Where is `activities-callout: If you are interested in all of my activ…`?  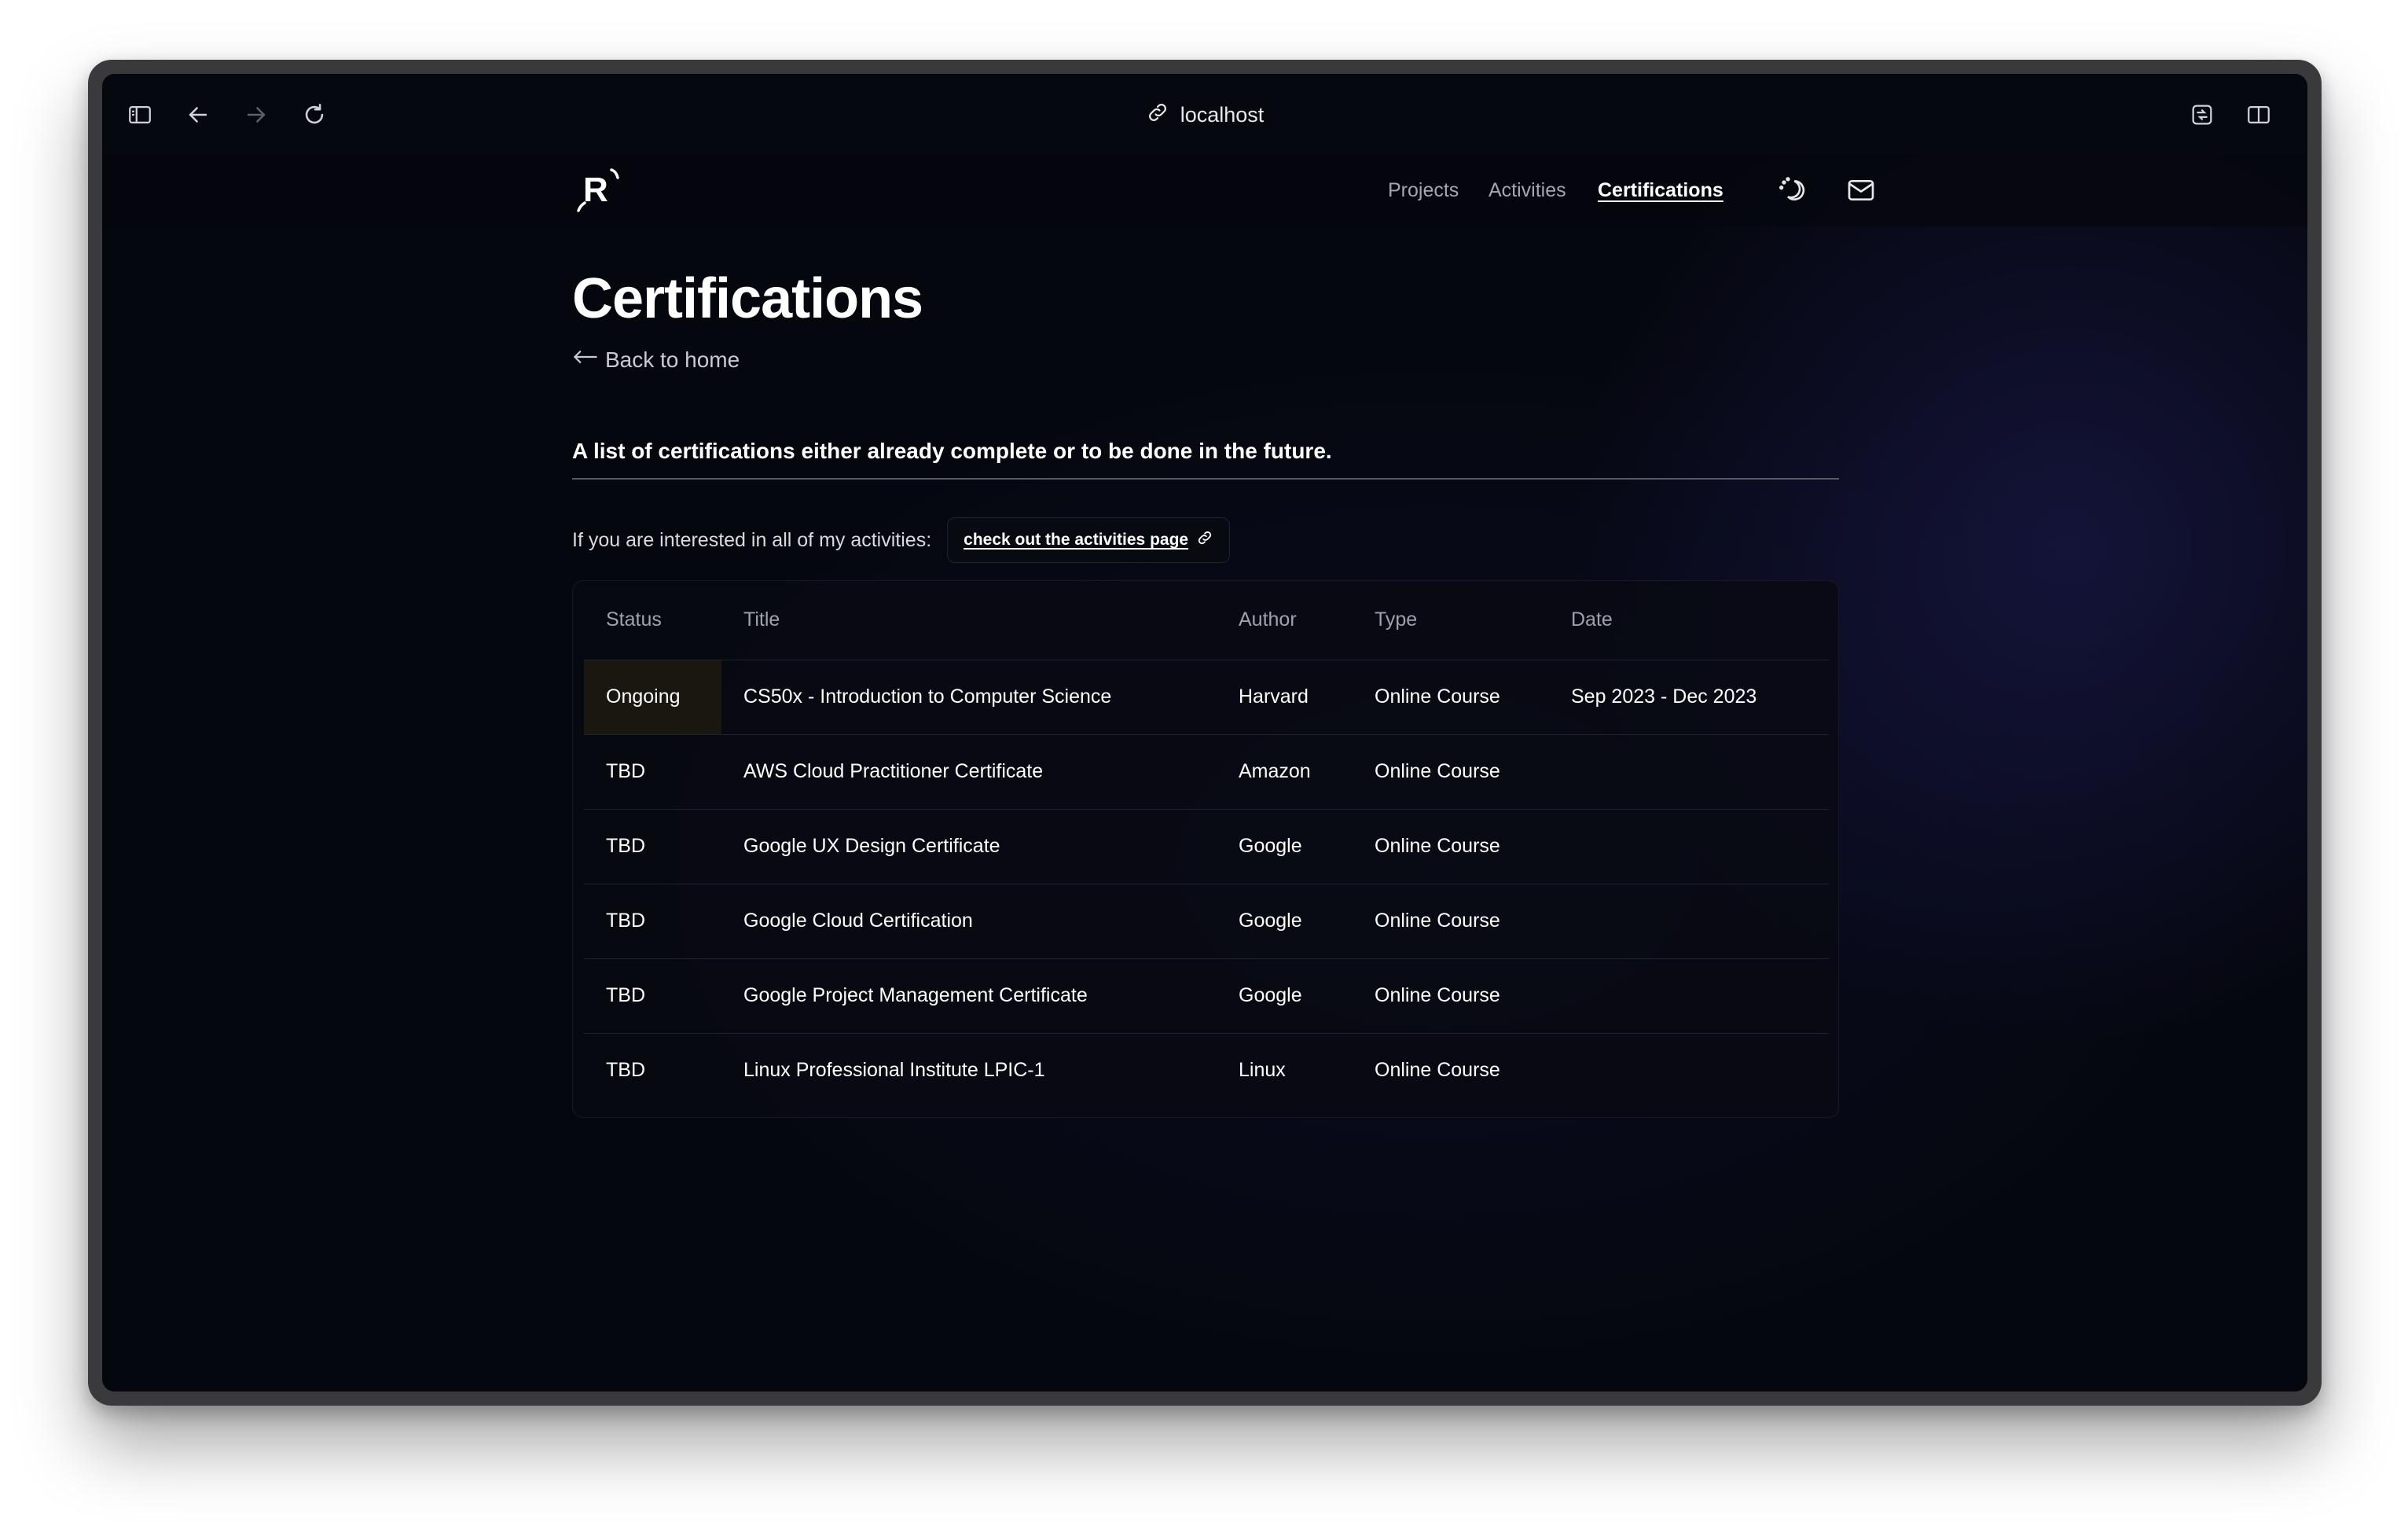
activities-callout: If you are interested in all of my activ… is located at coordinates (902, 540).